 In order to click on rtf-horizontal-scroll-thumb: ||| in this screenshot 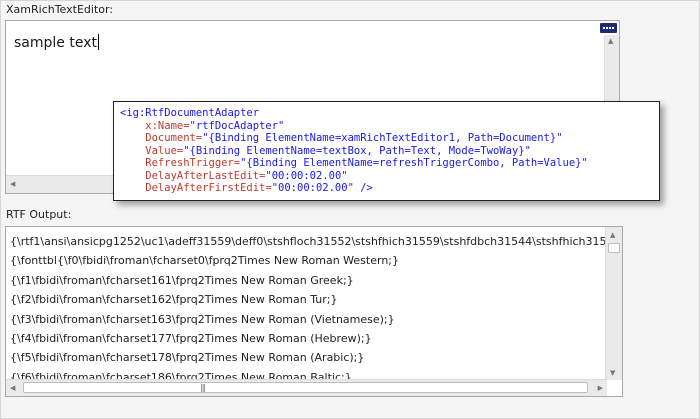, I will do `click(305, 387)`.